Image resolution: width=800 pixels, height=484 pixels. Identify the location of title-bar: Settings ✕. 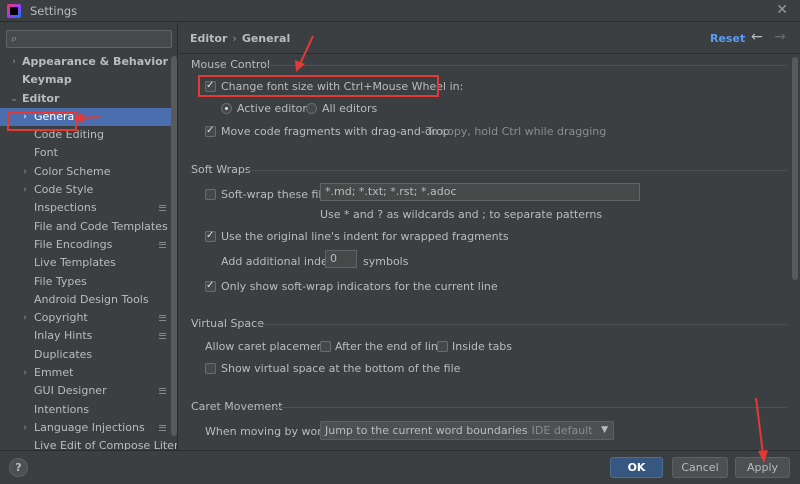
(400, 11).